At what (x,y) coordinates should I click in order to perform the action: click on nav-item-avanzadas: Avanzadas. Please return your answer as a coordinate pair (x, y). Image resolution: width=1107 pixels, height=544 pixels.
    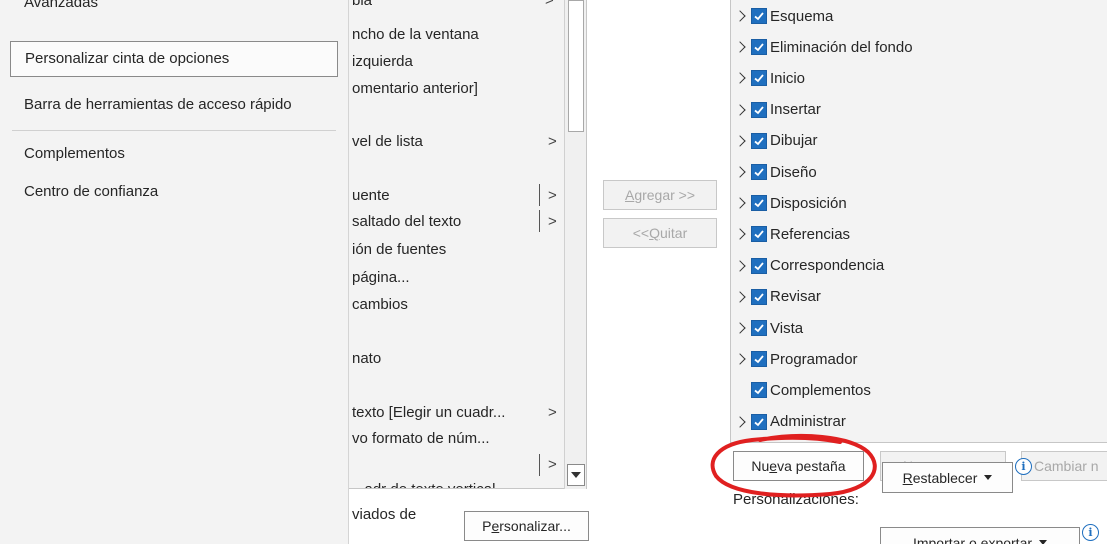
    Looking at the image, I should click on (61, 5).